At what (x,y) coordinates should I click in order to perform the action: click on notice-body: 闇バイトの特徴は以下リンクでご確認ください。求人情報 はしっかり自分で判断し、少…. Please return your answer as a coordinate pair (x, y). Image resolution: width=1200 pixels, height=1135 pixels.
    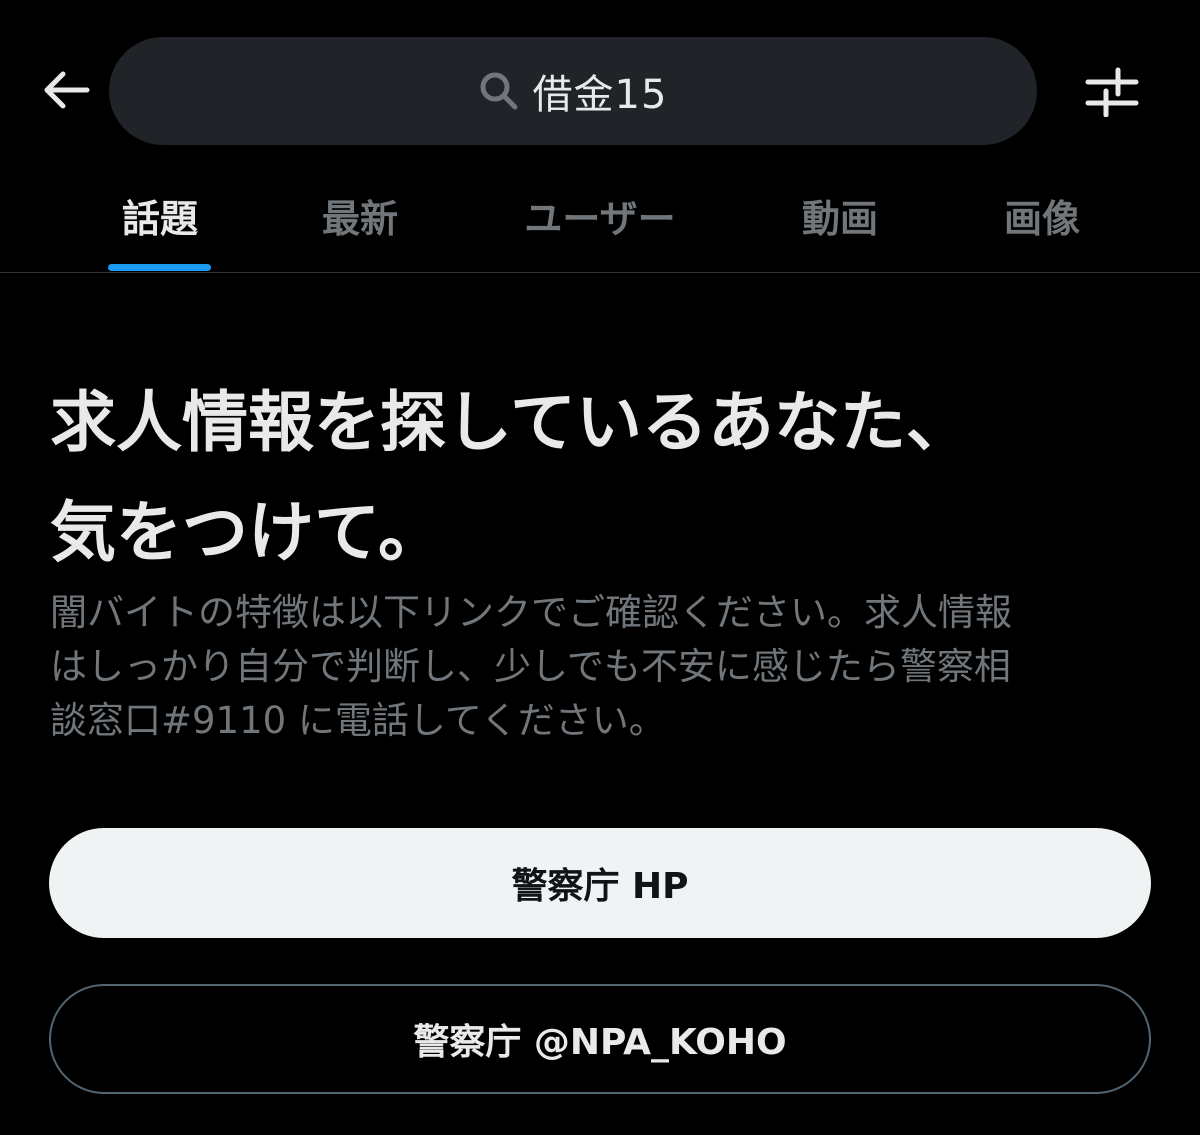
    Looking at the image, I should click on (590, 667).